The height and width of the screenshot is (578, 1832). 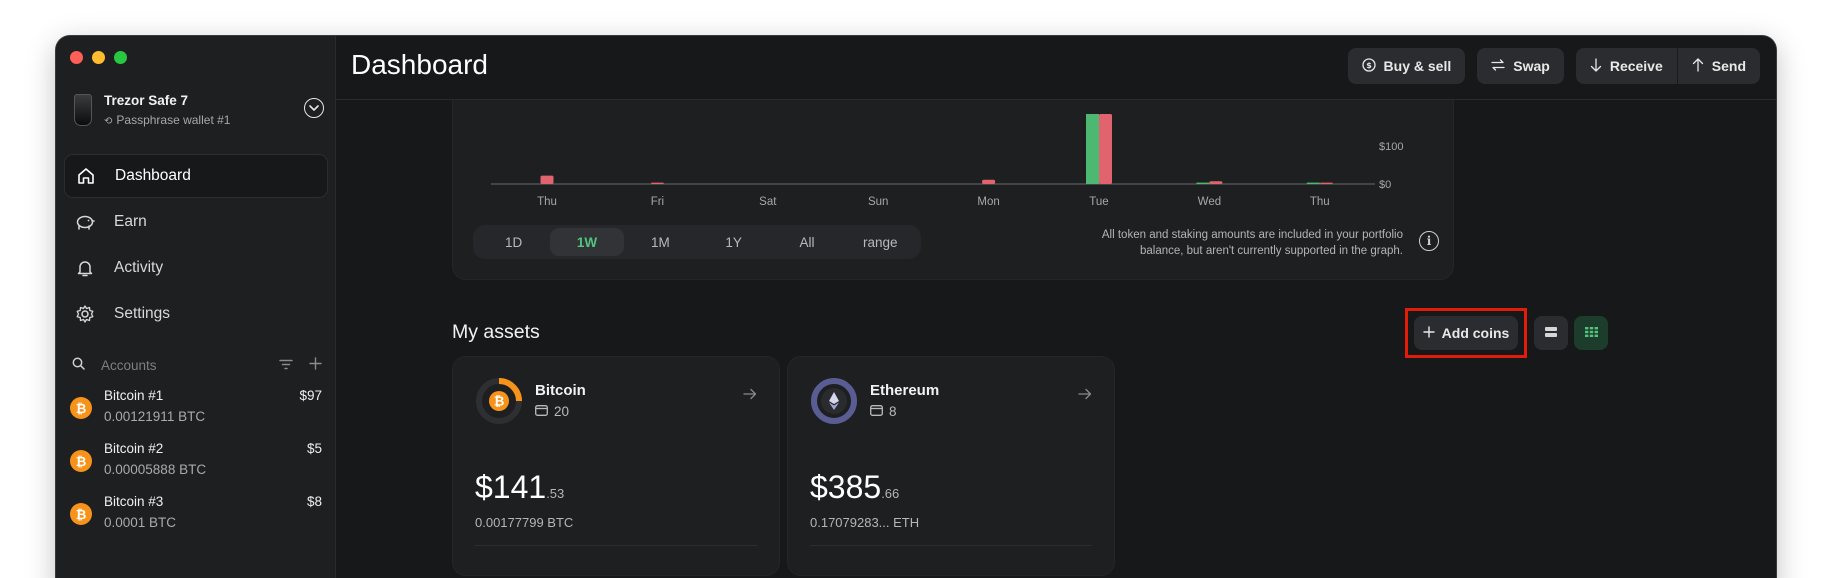 I want to click on account-crypto: 0.00005888 BTC, so click(x=155, y=469).